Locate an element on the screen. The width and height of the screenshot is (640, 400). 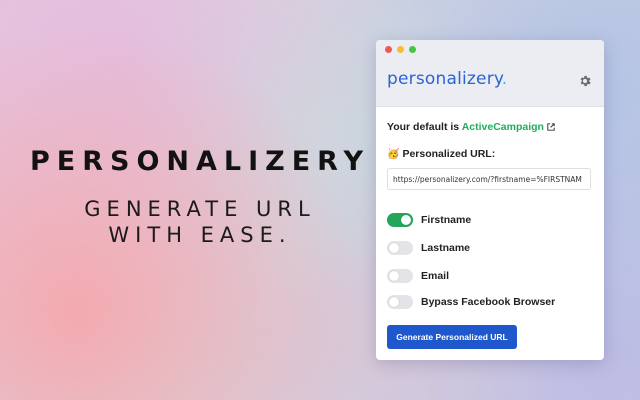
close-window-dot is located at coordinates (388, 49).